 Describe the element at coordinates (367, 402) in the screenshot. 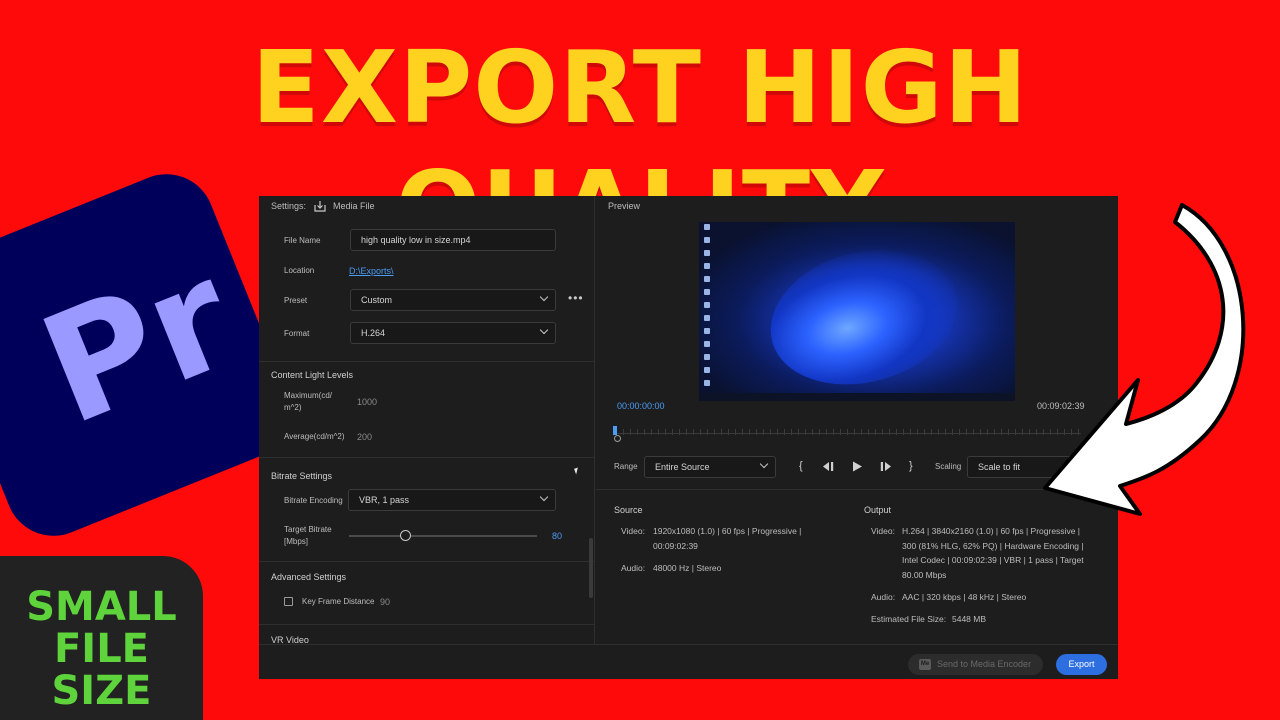

I see `maximum-value: 1000` at that location.